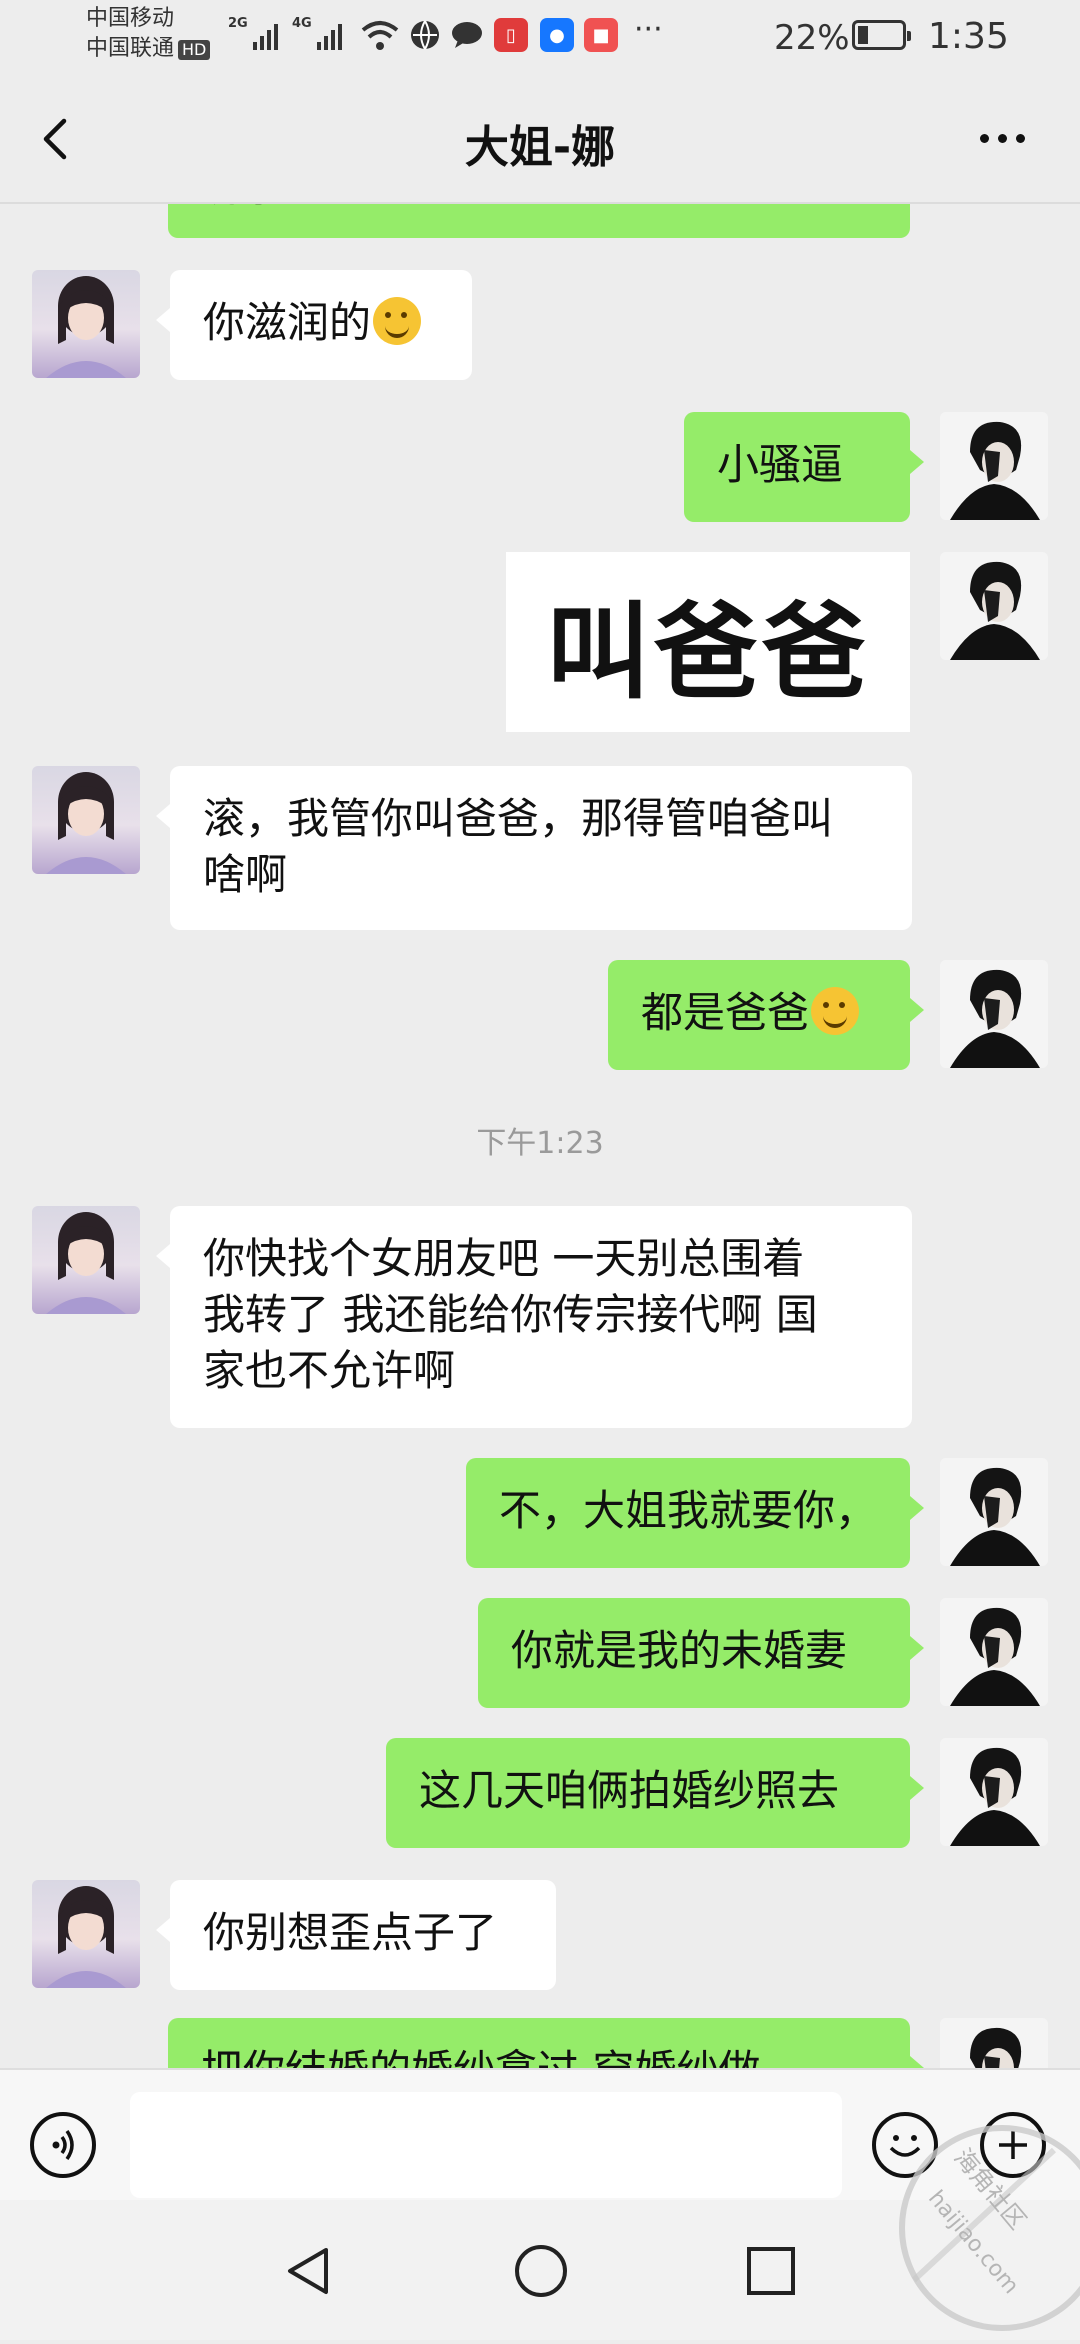 This screenshot has height=2344, width=1080. I want to click on sticker-message: 叫爸爸, so click(708, 642).